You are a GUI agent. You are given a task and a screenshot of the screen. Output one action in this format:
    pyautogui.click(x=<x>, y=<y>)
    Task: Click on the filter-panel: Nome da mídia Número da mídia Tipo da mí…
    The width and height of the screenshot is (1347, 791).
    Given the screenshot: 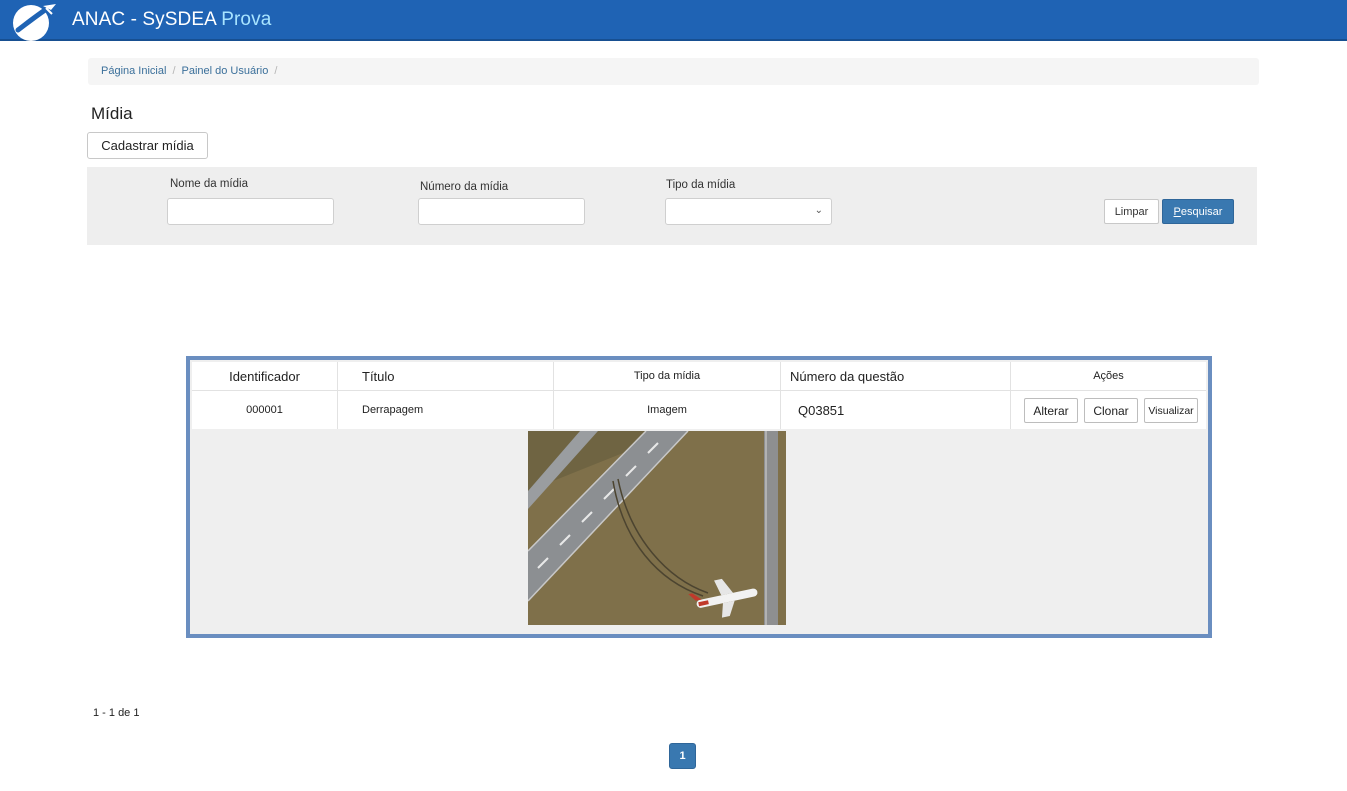 What is the action you would take?
    pyautogui.click(x=672, y=206)
    